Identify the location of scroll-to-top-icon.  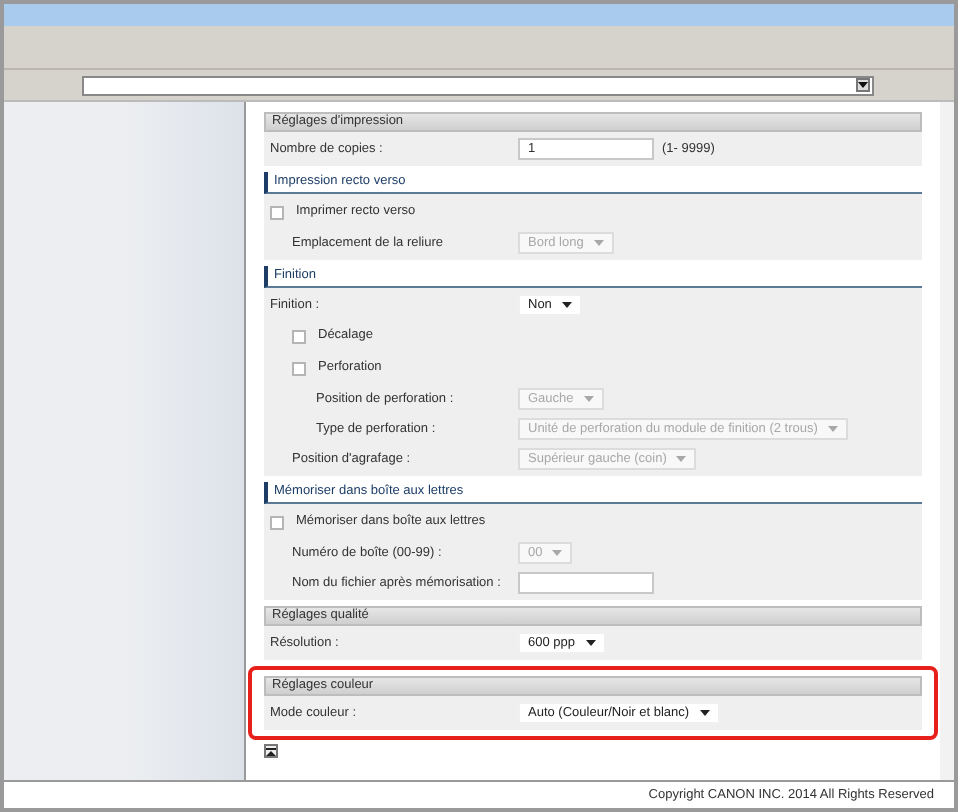
(271, 751).